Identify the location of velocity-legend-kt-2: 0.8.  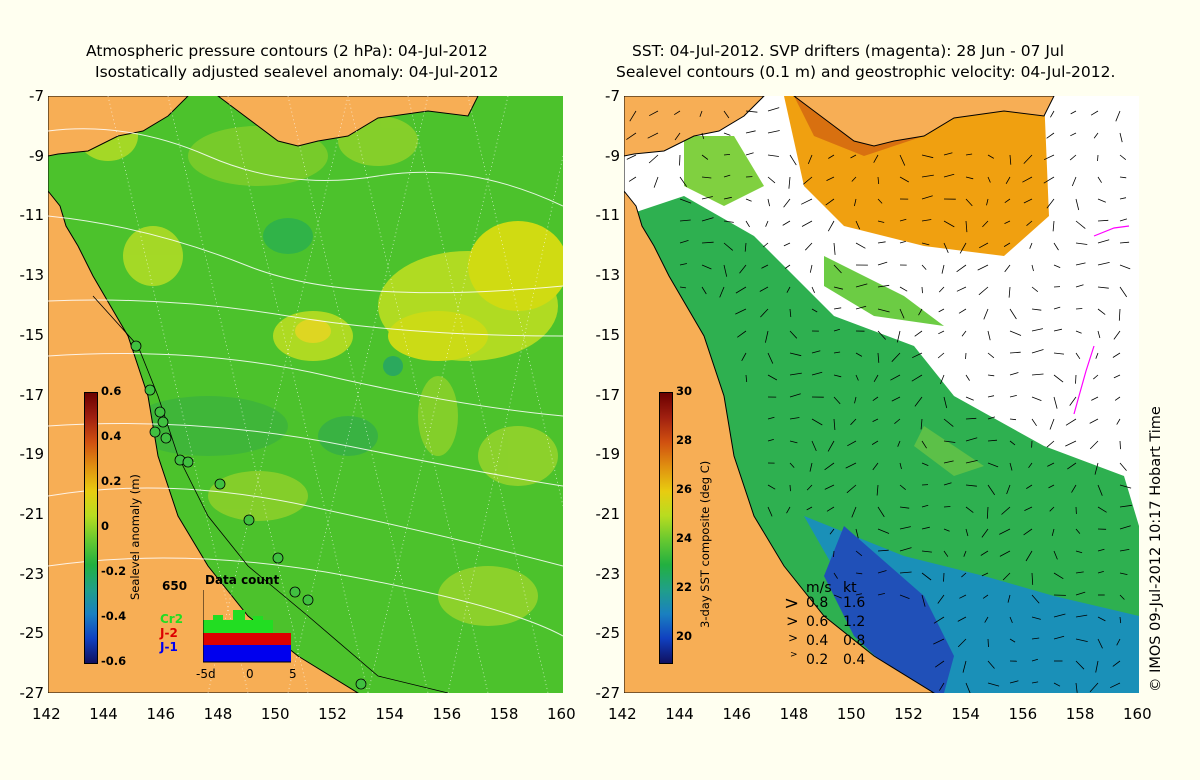
(854, 641).